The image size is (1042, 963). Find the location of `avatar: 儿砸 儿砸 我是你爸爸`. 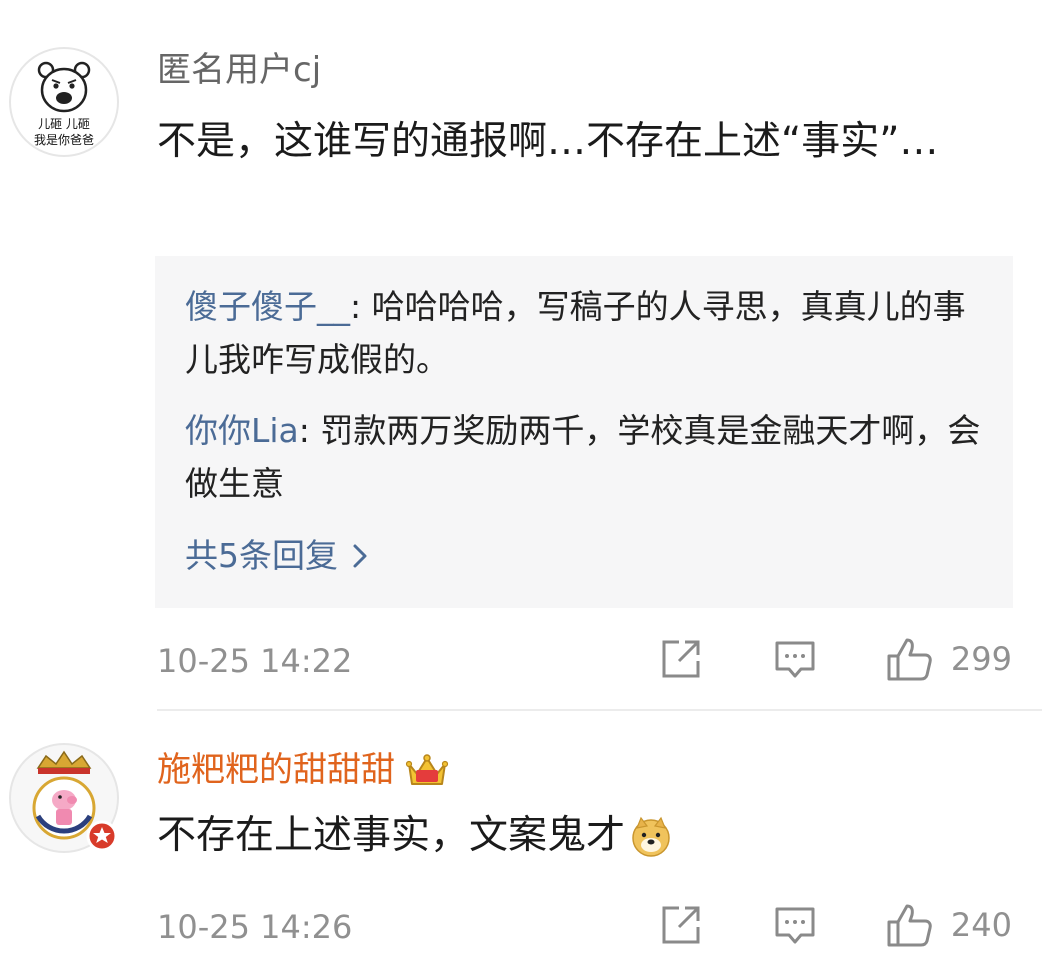

avatar: 儿砸 儿砸 我是你爸爸 is located at coordinates (64, 102).